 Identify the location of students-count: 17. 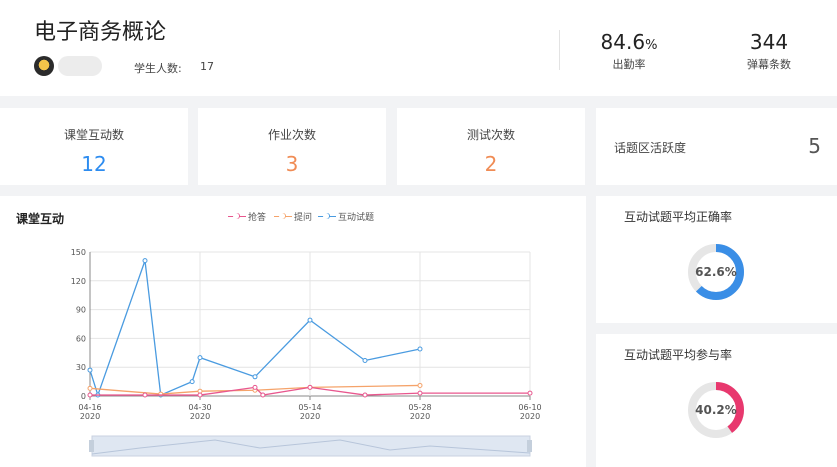
(207, 66).